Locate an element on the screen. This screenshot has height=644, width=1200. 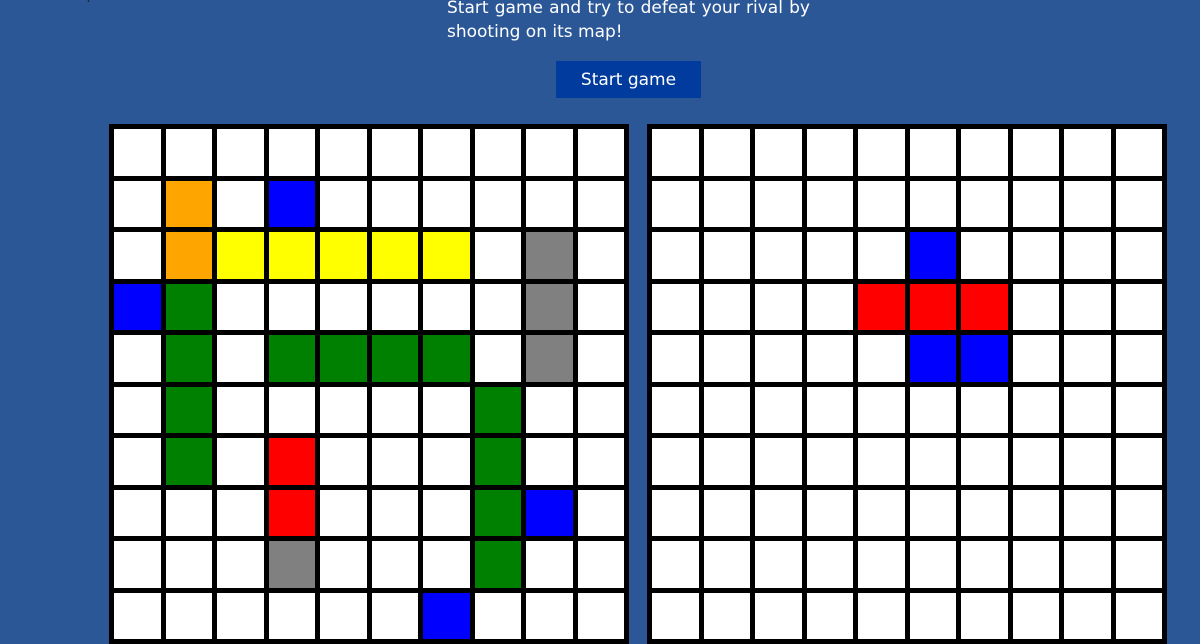
rival-cell-b9 is located at coordinates (1087, 203).